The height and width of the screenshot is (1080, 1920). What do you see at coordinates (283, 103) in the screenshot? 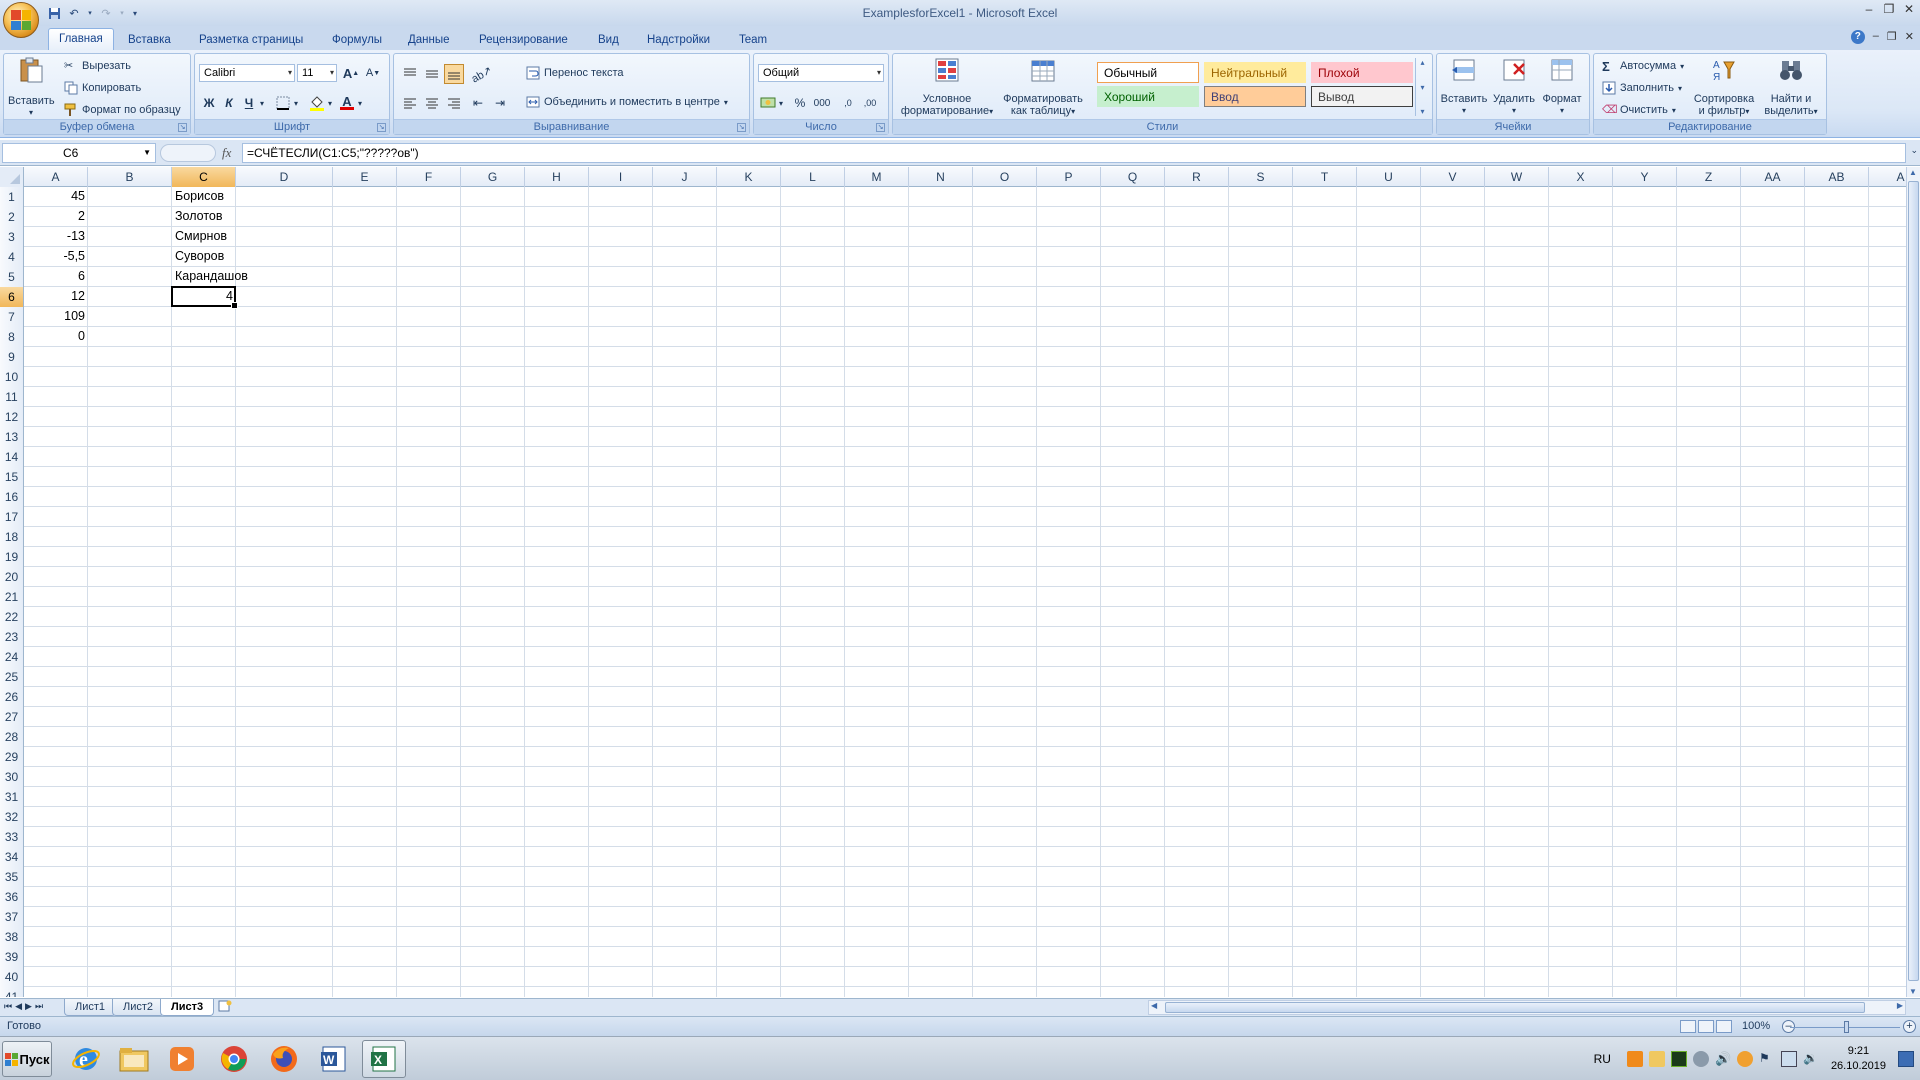
I see `borders-button` at bounding box center [283, 103].